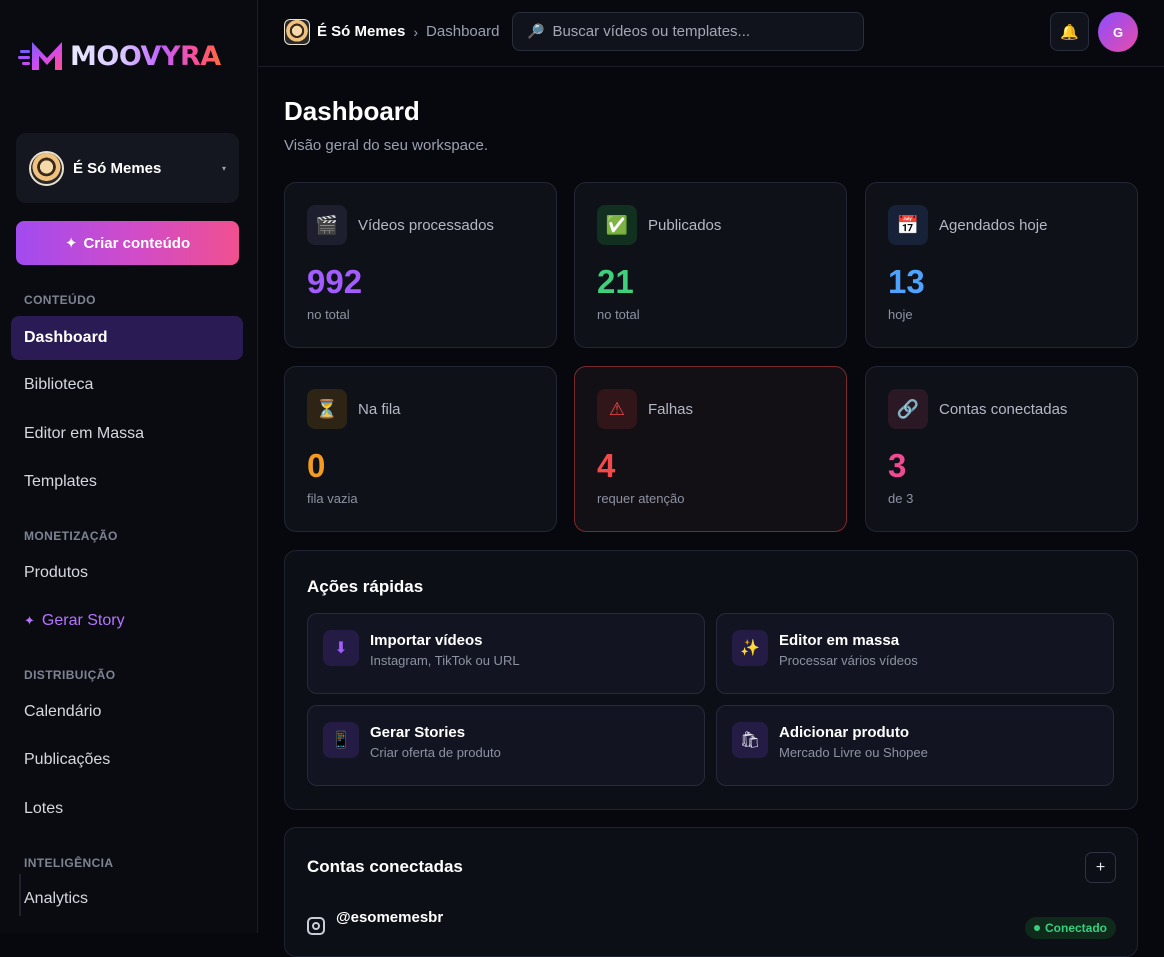 This screenshot has height=957, width=1164. I want to click on stat-card-queue: ⏳ Na fila 0 fila vazia, so click(420, 449).